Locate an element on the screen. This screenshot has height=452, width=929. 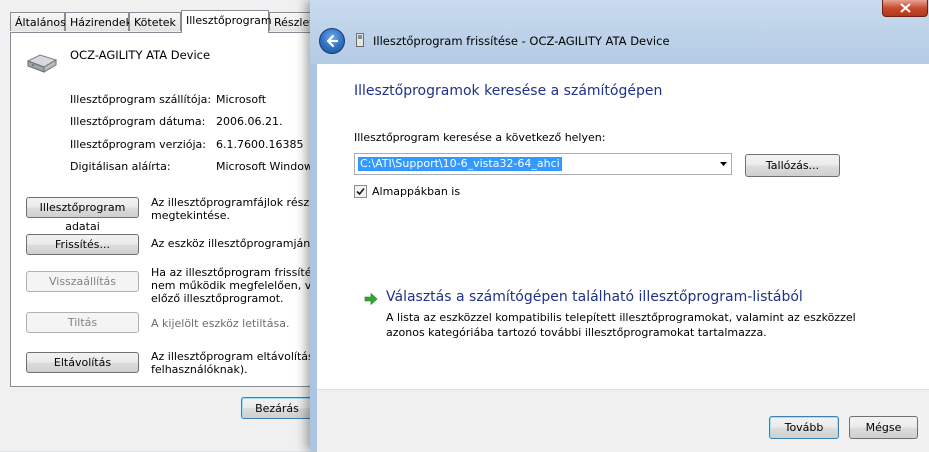
disable-device-button: Tiltás is located at coordinates (82, 322).